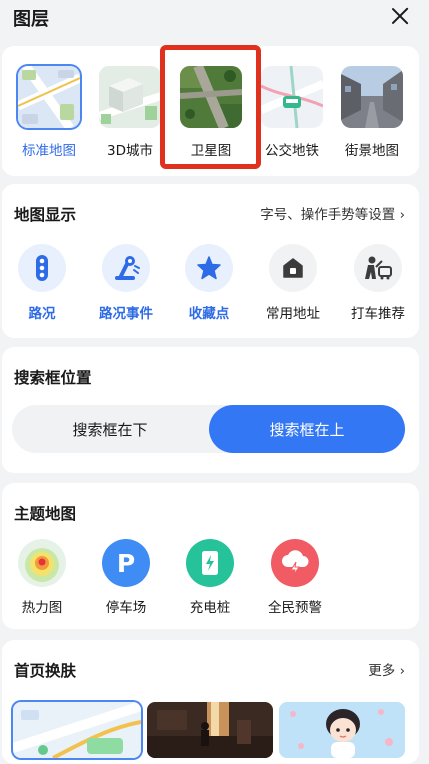 The height and width of the screenshot is (764, 429). What do you see at coordinates (110, 429) in the screenshot?
I see `search-bottom-option: 搜索框在下` at bounding box center [110, 429].